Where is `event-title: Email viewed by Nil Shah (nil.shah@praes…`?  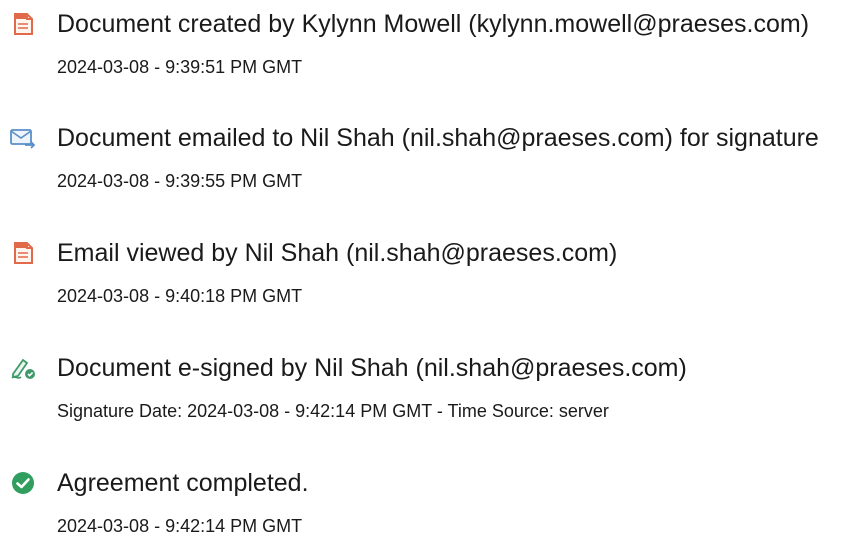 event-title: Email viewed by Nil Shah (nil.shah@praes… is located at coordinates (337, 253).